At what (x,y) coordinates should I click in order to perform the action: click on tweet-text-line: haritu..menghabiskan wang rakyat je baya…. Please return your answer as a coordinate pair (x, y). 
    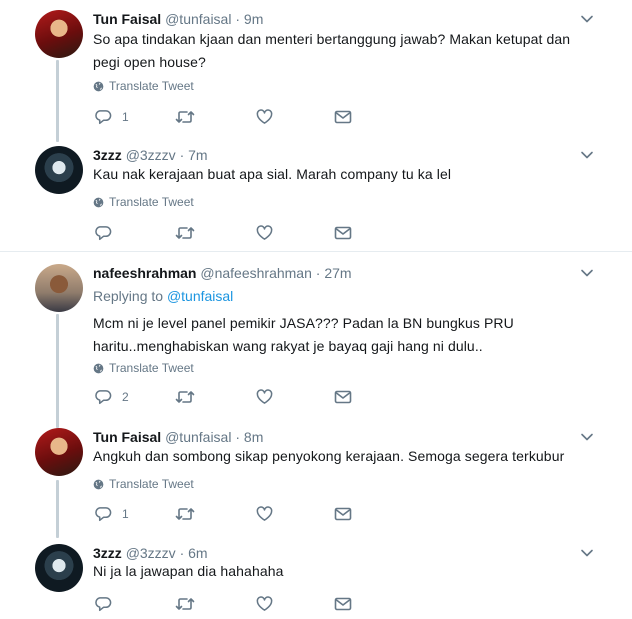
    Looking at the image, I should click on (288, 346).